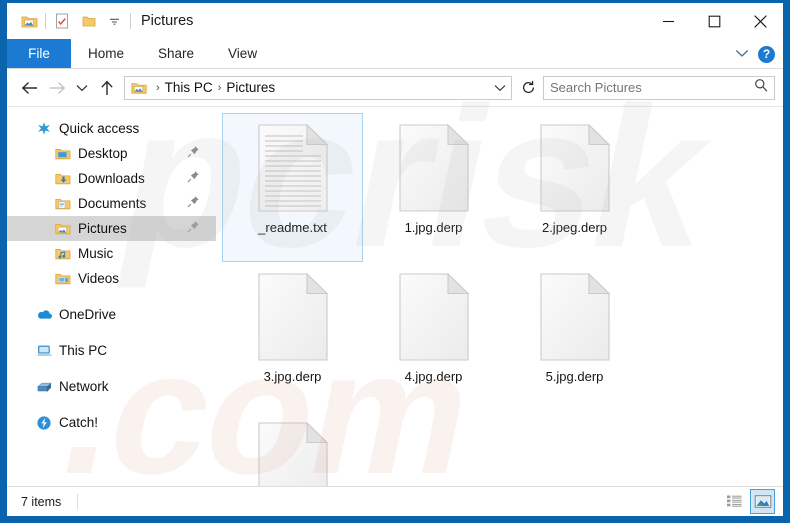  Describe the element at coordinates (668, 21) in the screenshot. I see `minimize-icon` at that location.